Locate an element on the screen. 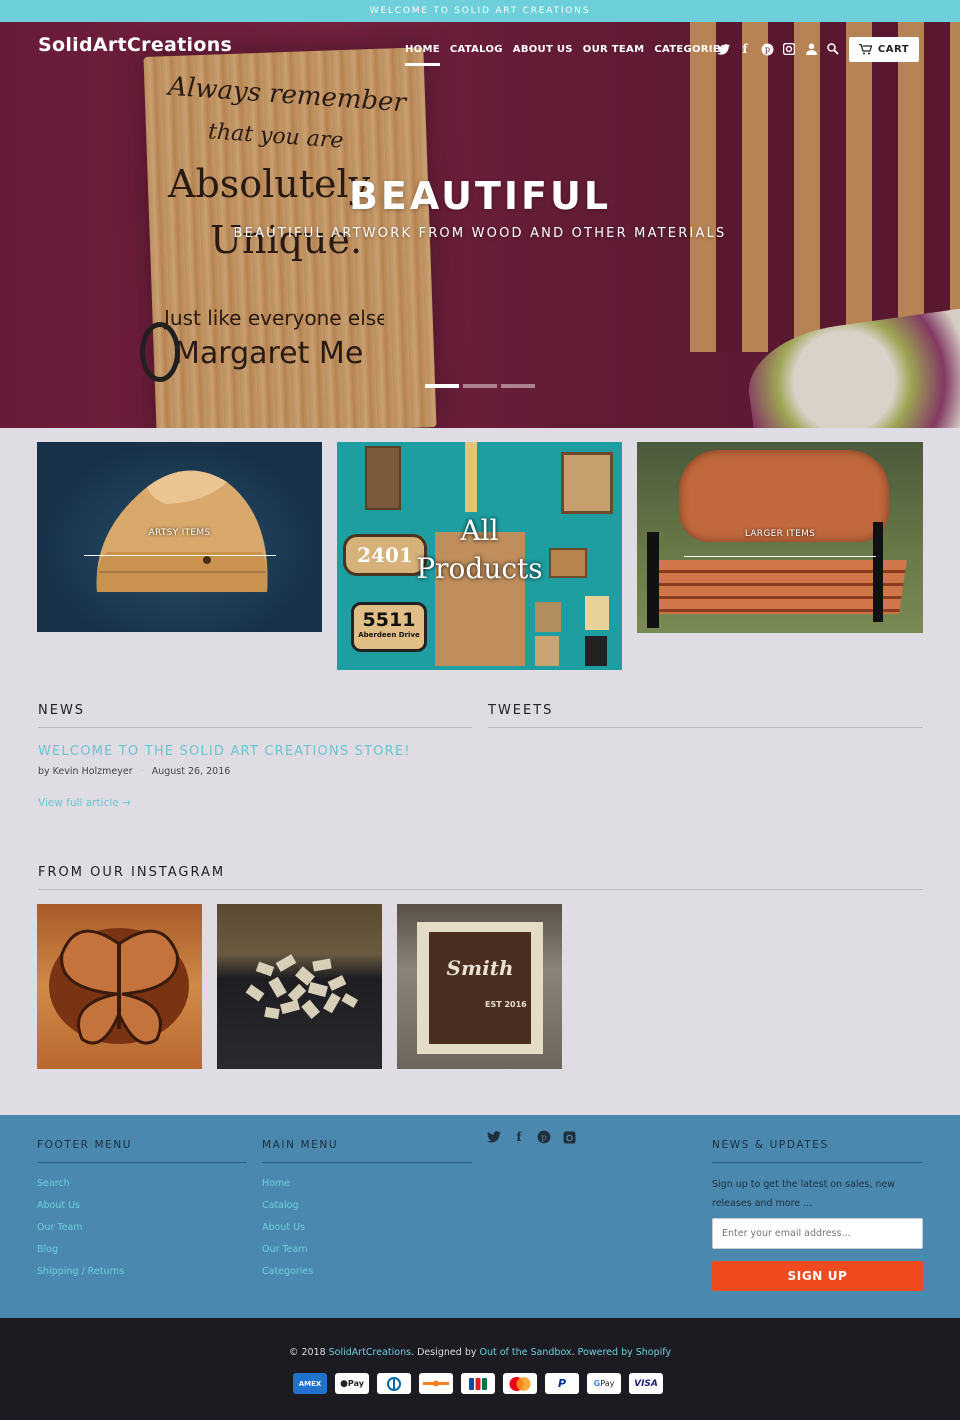  view-article-link: View full article → is located at coordinates (84, 803).